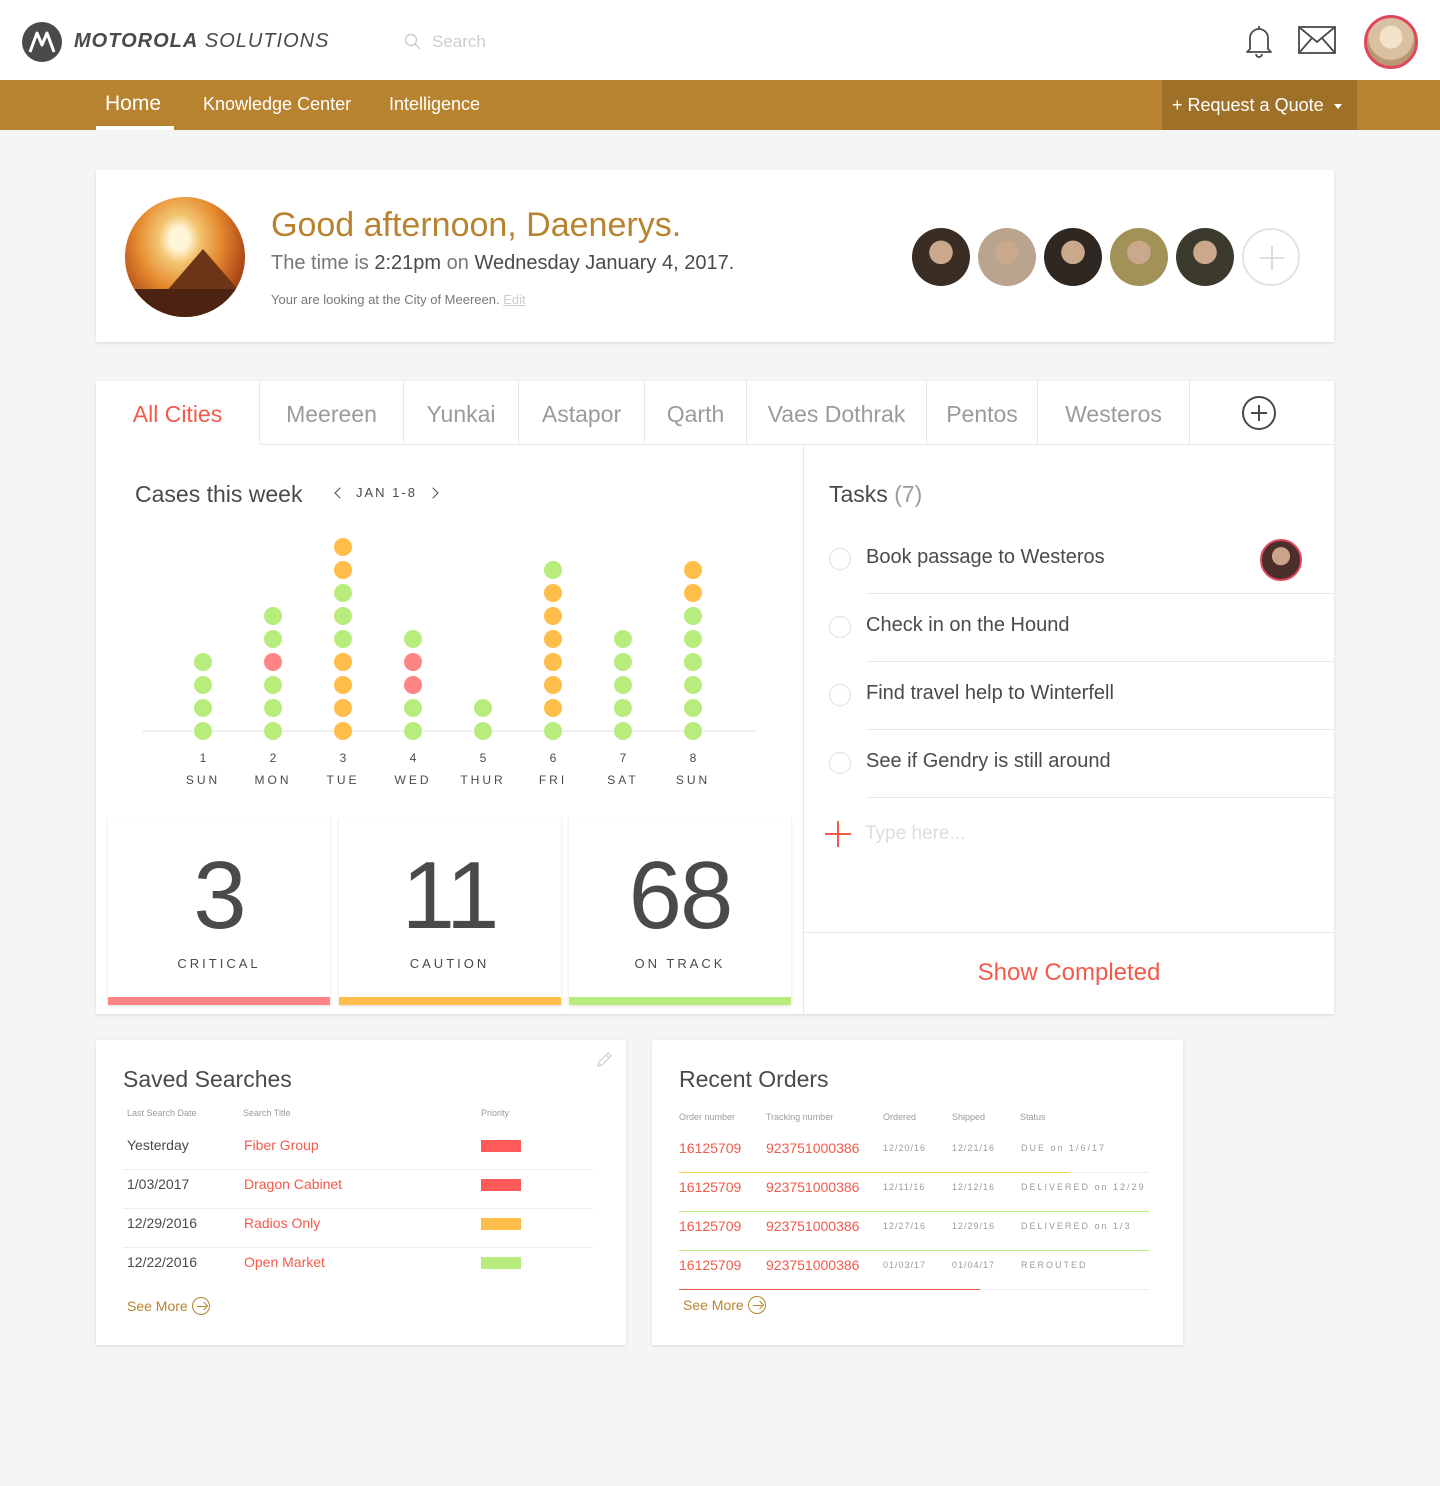 Image resolution: width=1440 pixels, height=1486 pixels. What do you see at coordinates (282, 1223) in the screenshot?
I see `search-title-link: Radios Only` at bounding box center [282, 1223].